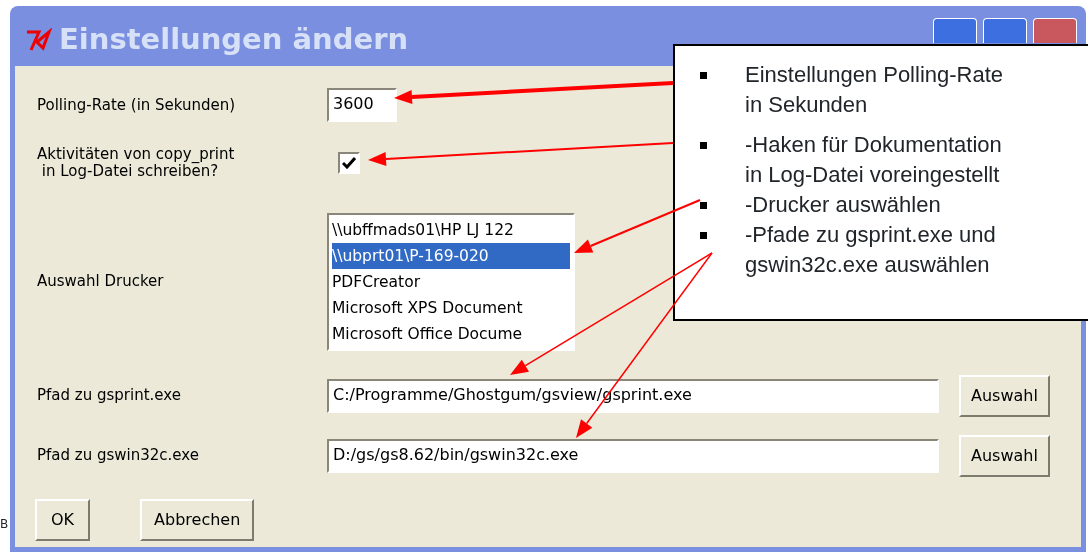 This screenshot has width=1088, height=552. I want to click on minimize-button, so click(955, 30).